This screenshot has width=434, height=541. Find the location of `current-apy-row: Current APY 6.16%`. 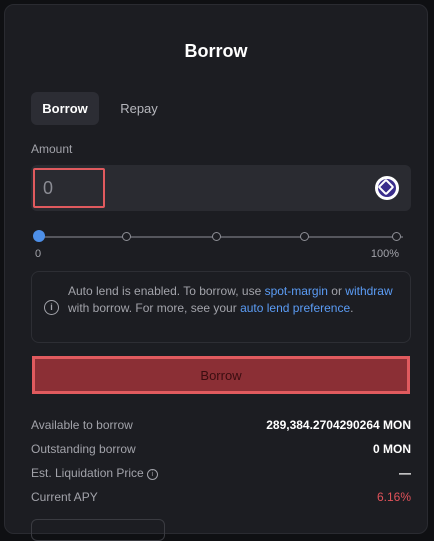

current-apy-row: Current APY 6.16% is located at coordinates (221, 499).